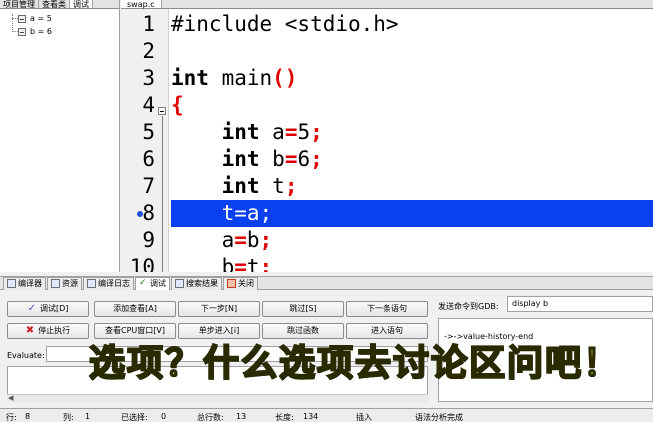 This screenshot has width=653, height=422. I want to click on line-number-gutter: 1 2 3 4 5 6 7 8 9 10, so click(145, 140).